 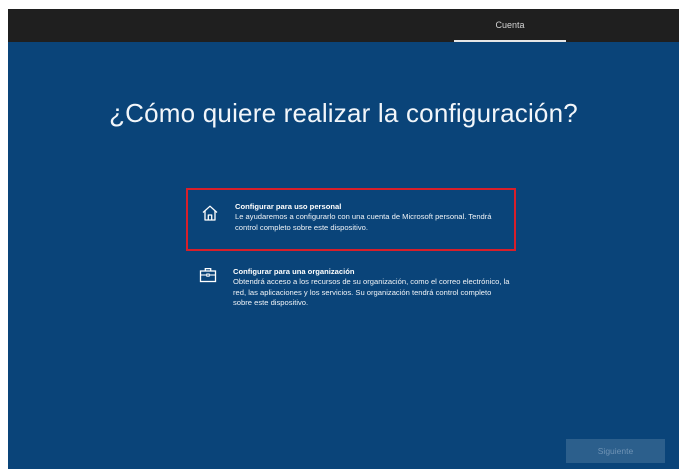 I want to click on page-title: ¿Cómo quiere realizar la configuración?, so click(x=343, y=113).